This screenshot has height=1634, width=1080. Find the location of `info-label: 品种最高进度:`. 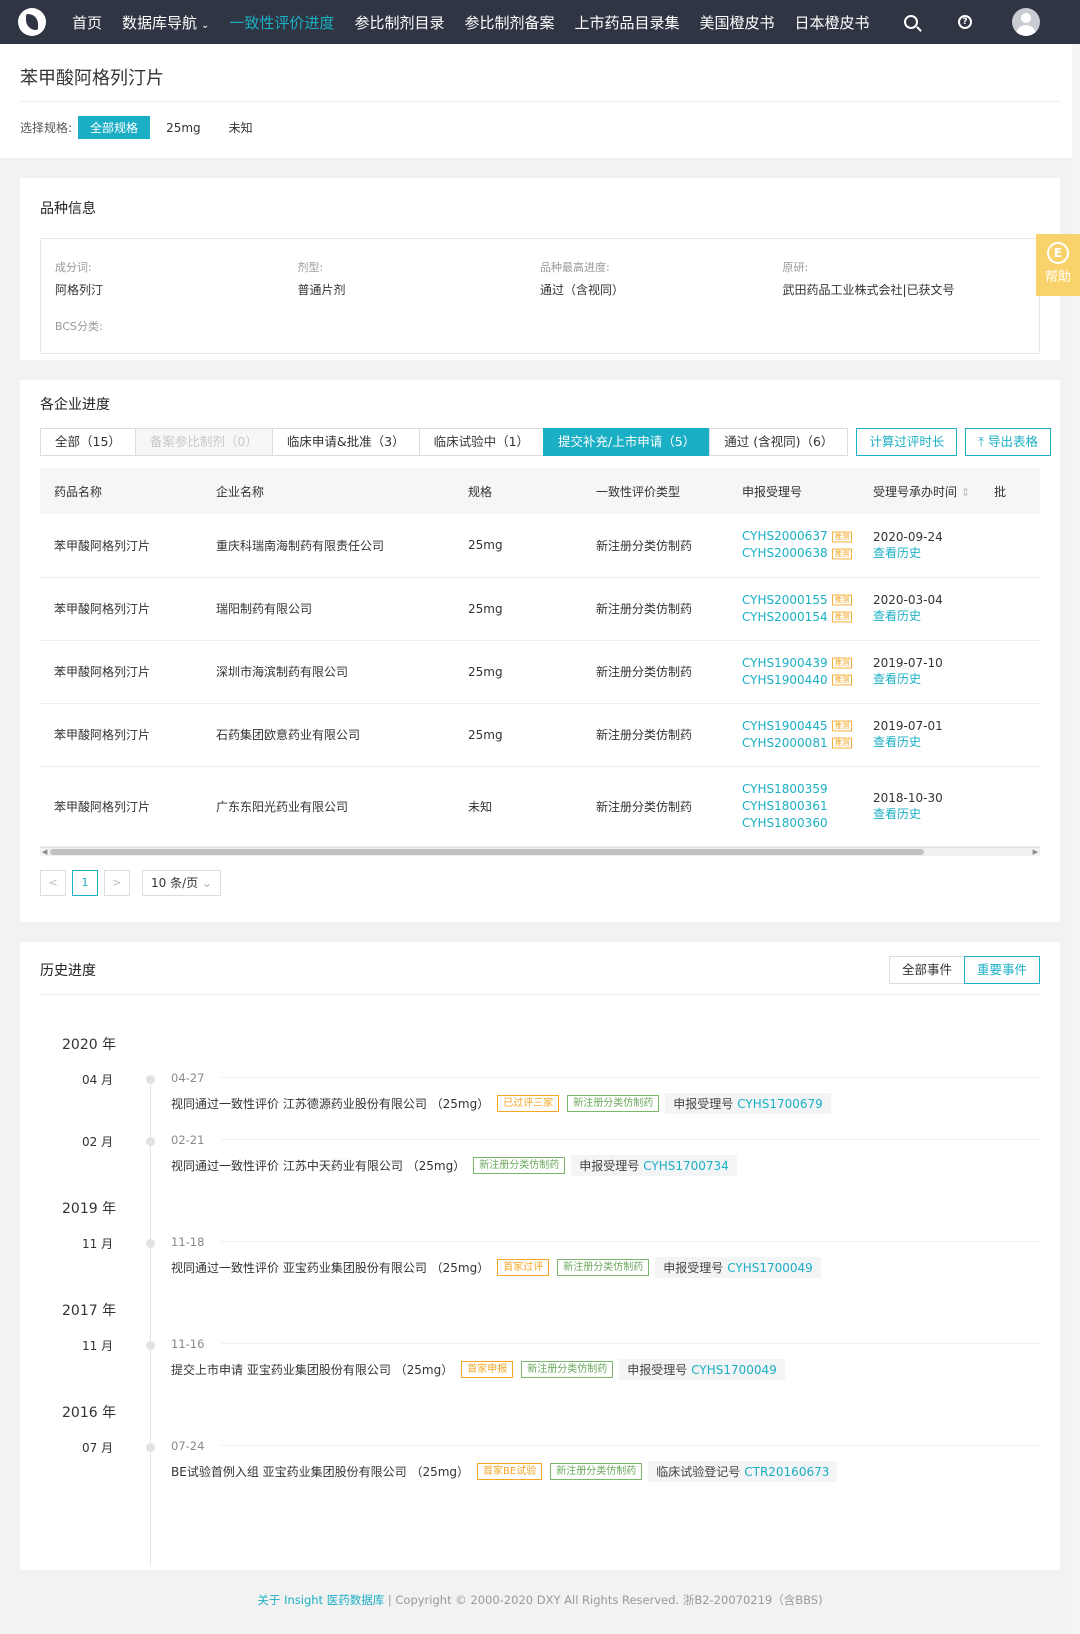

info-label: 品种最高进度: is located at coordinates (575, 267).